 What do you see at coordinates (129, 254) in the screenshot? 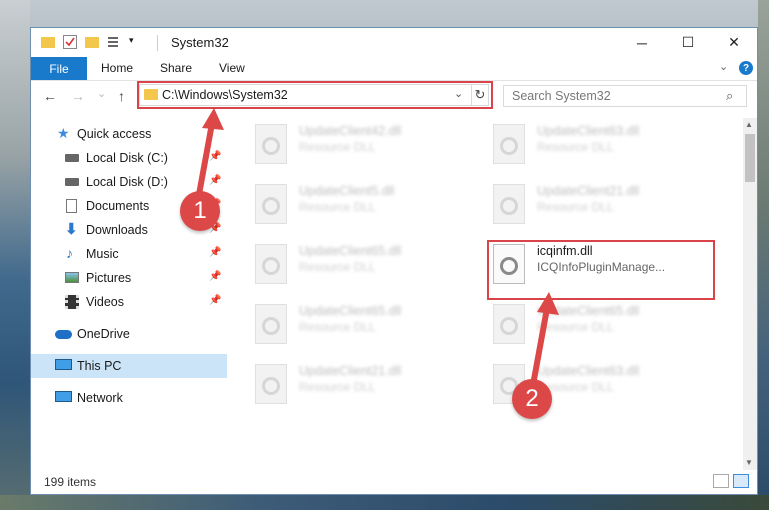
I see `sidebar-item-music: ♪ Music 📌` at bounding box center [129, 254].